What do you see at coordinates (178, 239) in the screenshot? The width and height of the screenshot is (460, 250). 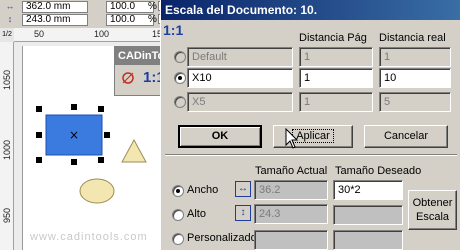 I see `radio-personalizado` at bounding box center [178, 239].